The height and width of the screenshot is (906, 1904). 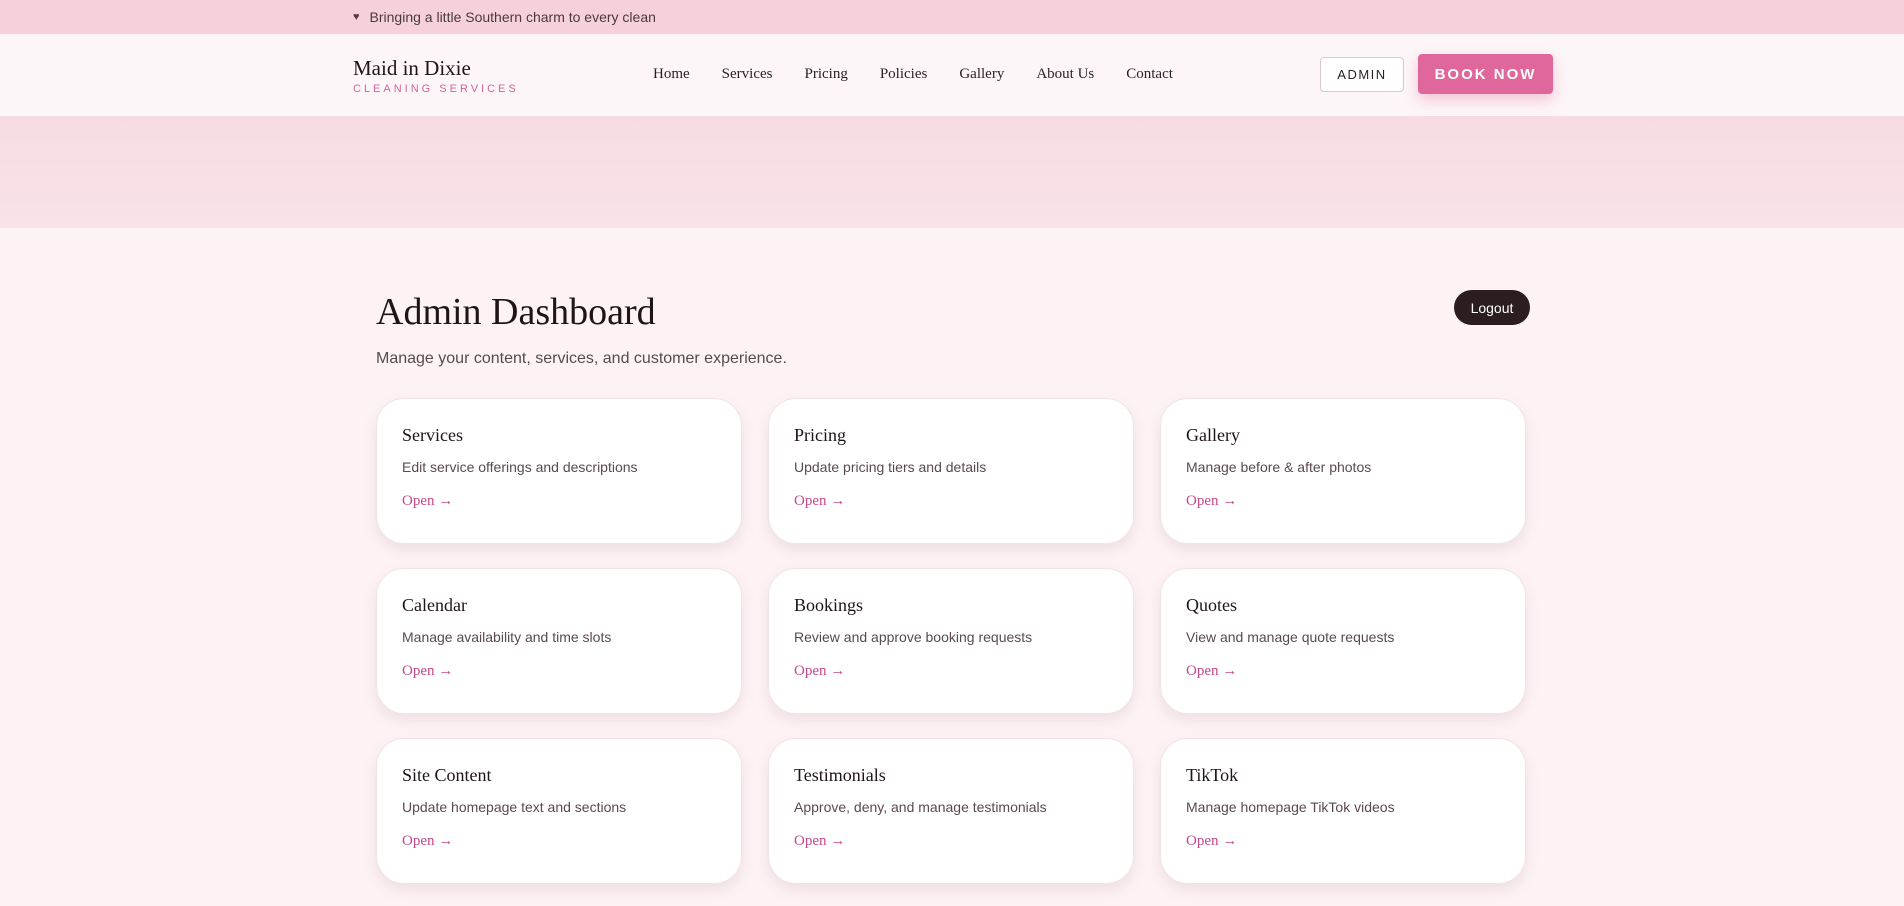 I want to click on card-title: TikTok, so click(x=1212, y=775).